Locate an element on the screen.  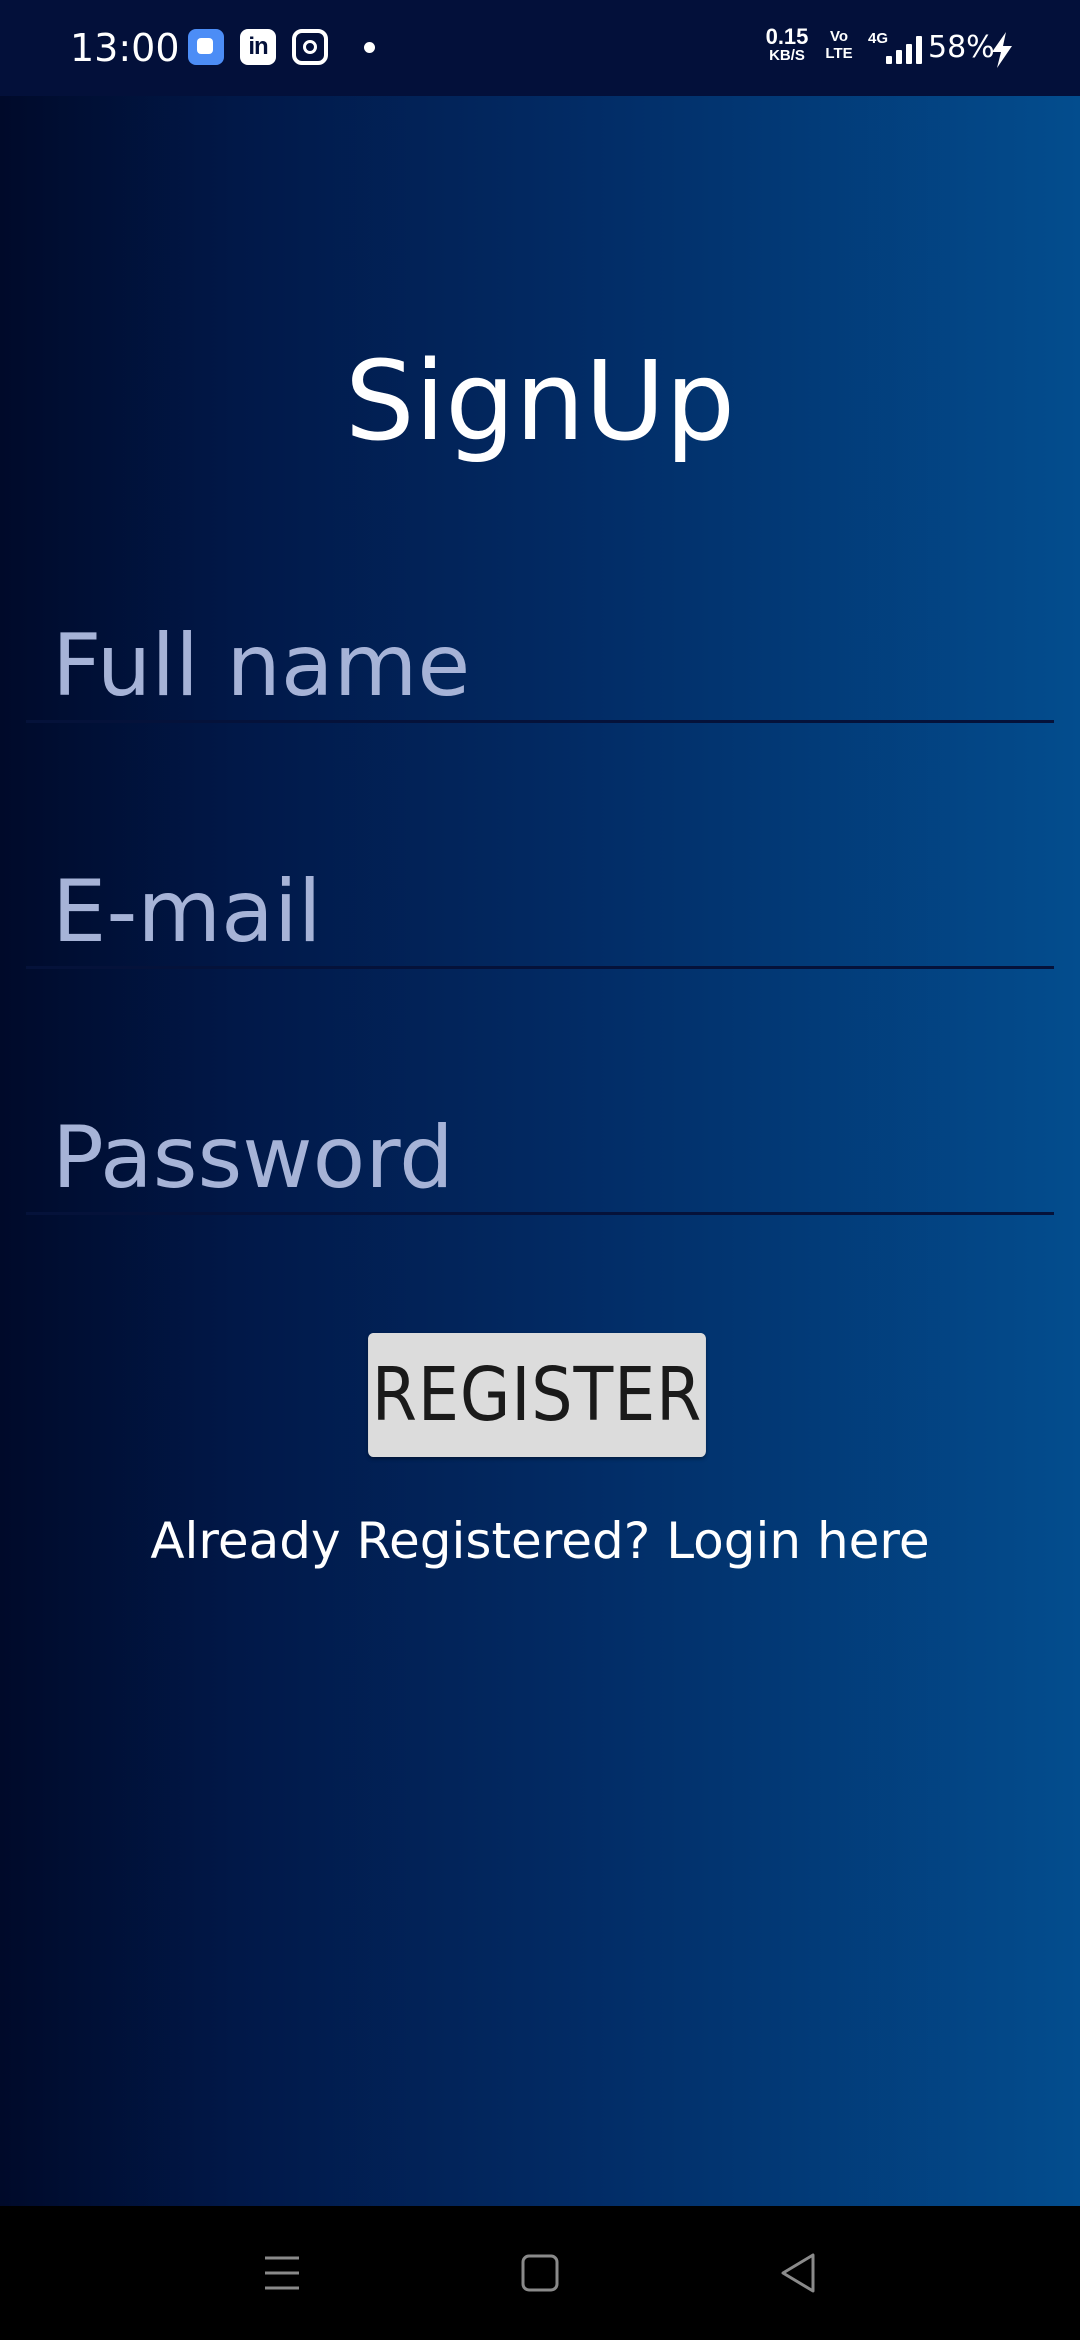
battery-percentage: 58% is located at coordinates (961, 47).